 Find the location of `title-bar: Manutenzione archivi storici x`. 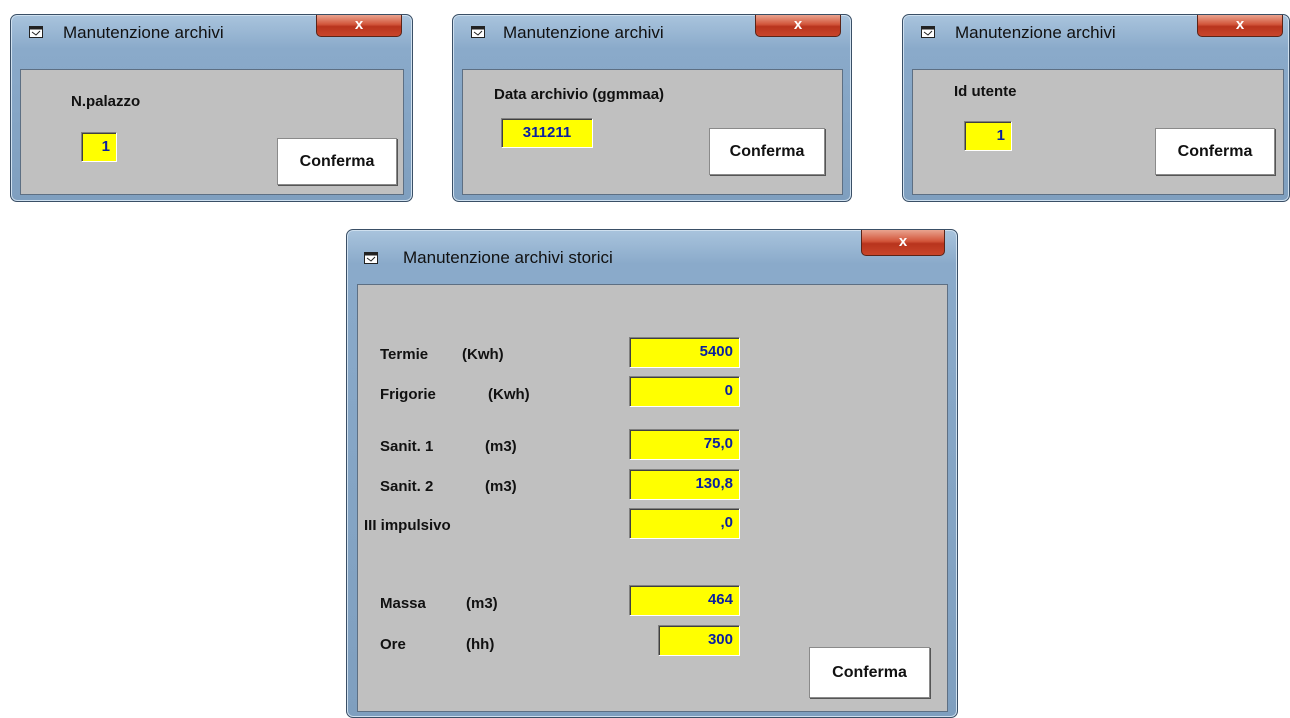

title-bar: Manutenzione archivi storici x is located at coordinates (652, 248).